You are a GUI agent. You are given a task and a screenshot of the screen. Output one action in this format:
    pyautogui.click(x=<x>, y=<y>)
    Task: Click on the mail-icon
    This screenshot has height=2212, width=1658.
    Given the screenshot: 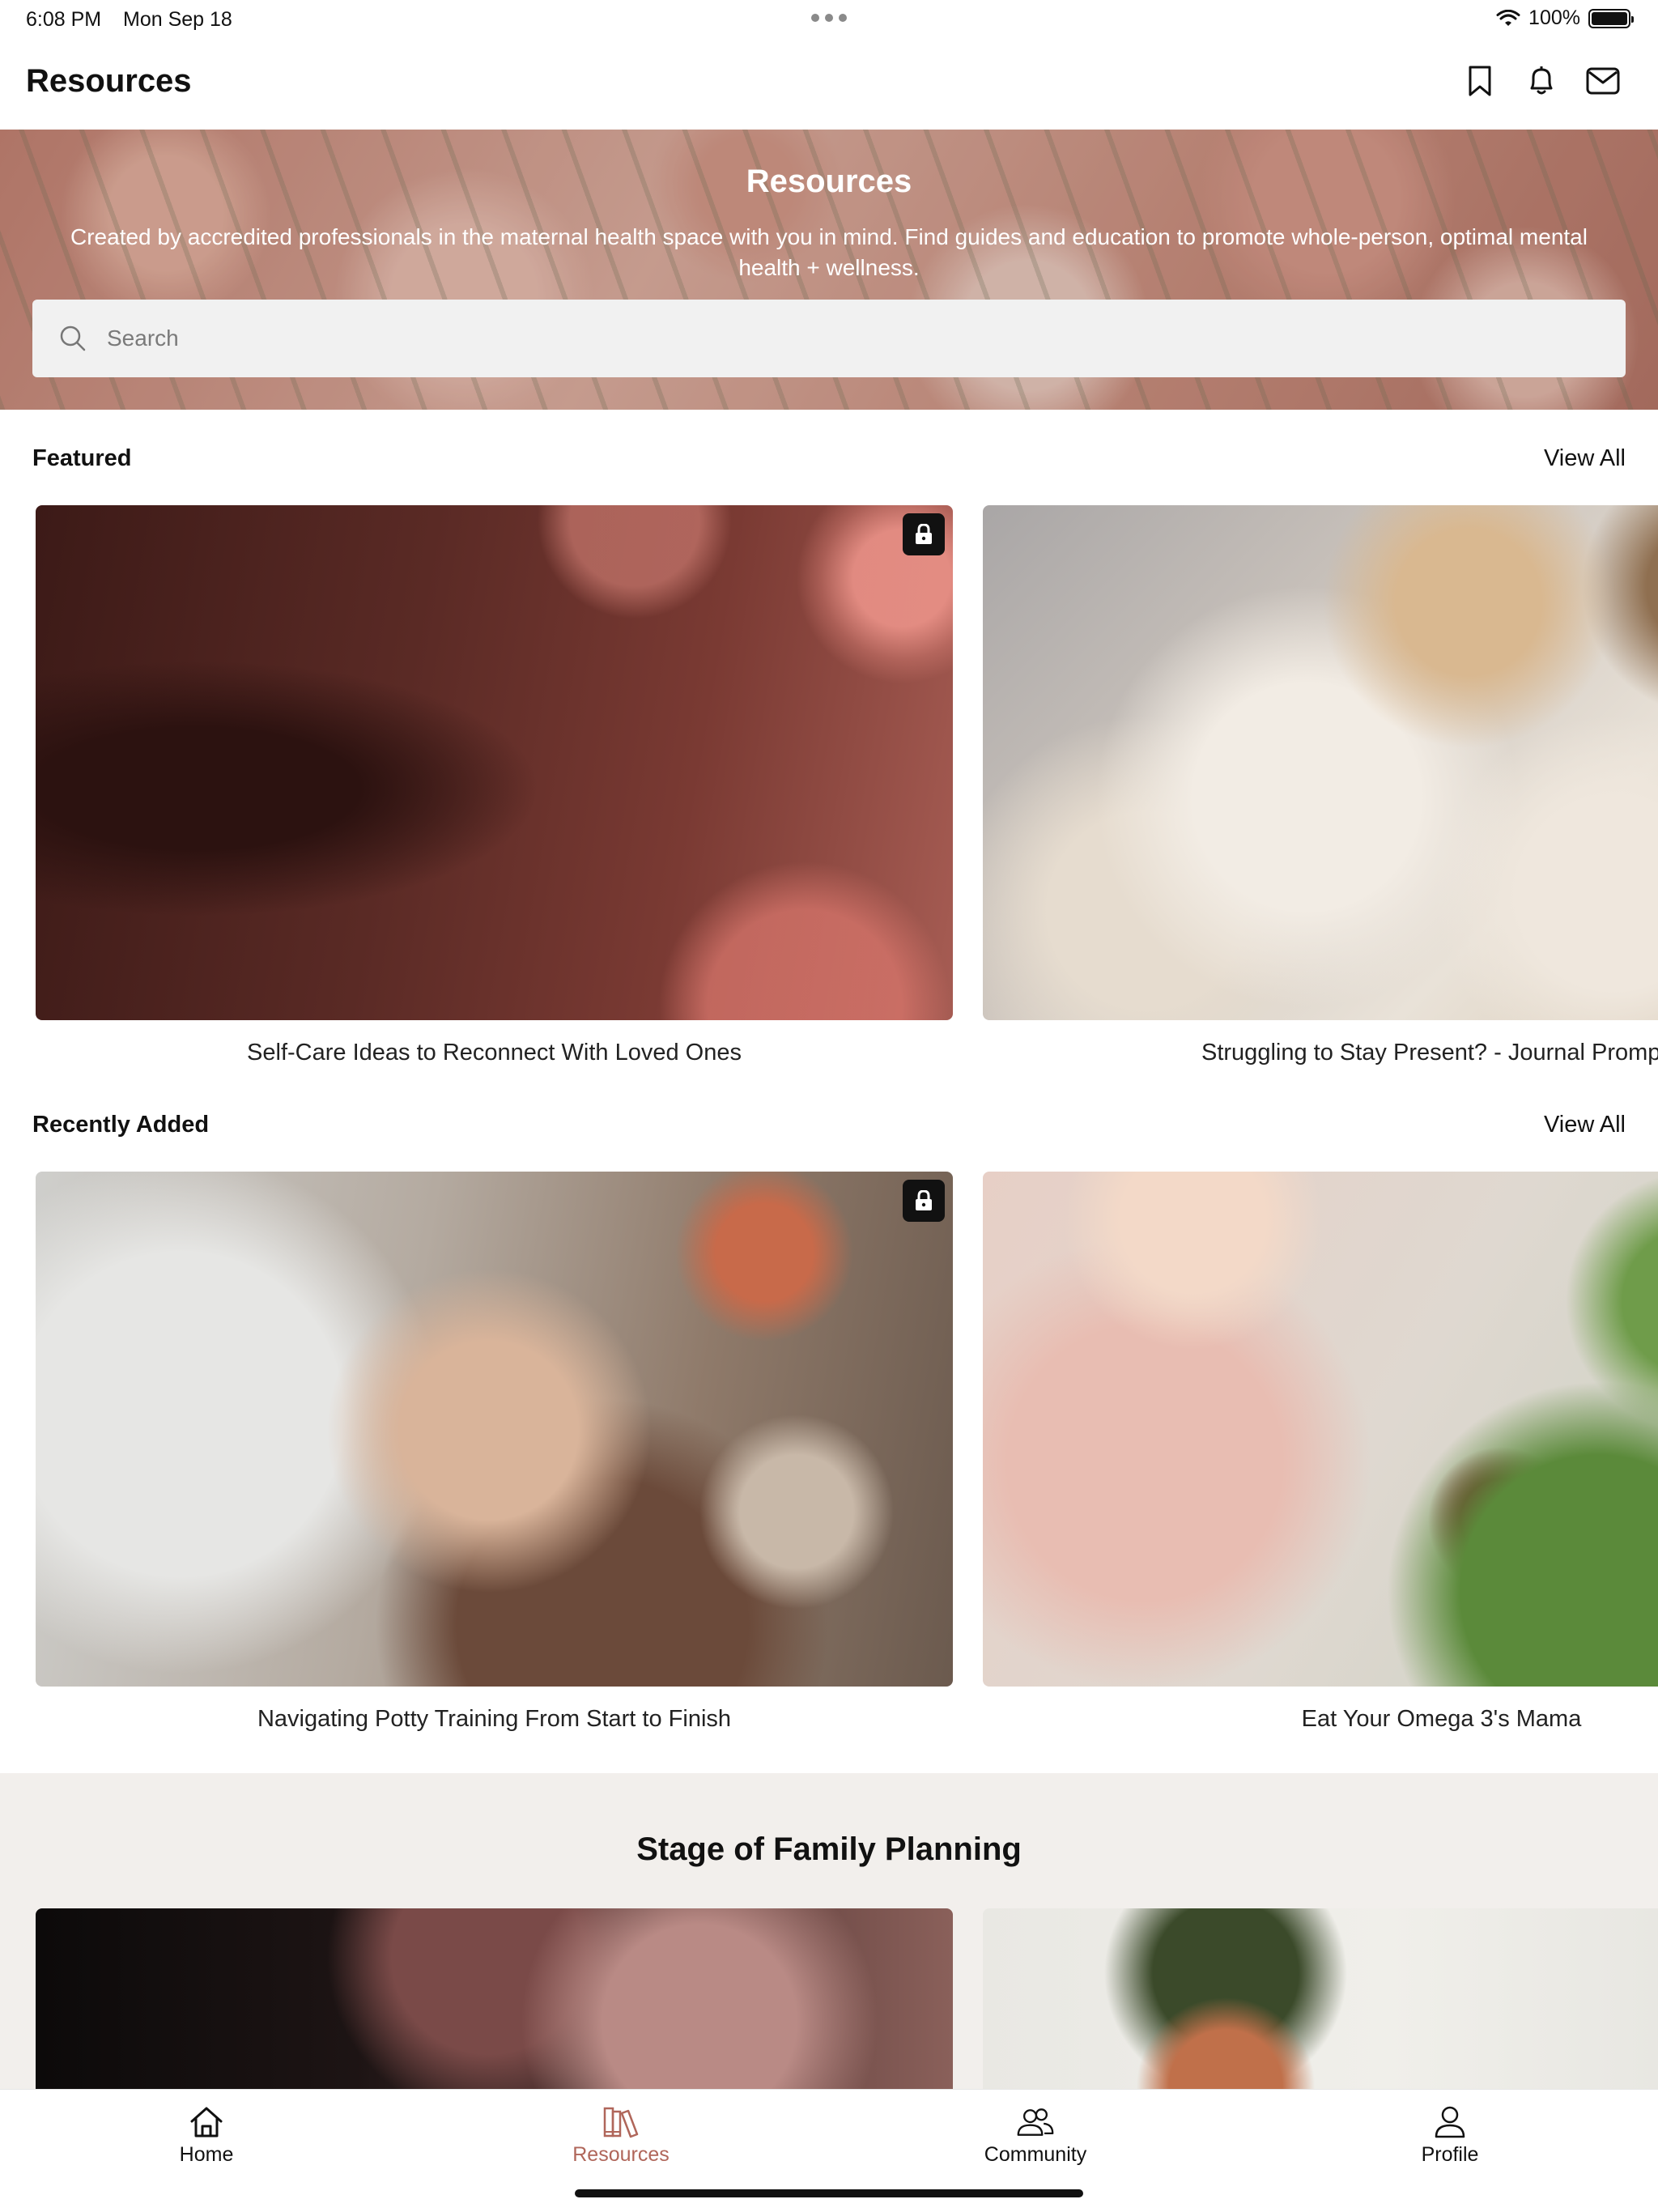 What is the action you would take?
    pyautogui.click(x=1603, y=81)
    